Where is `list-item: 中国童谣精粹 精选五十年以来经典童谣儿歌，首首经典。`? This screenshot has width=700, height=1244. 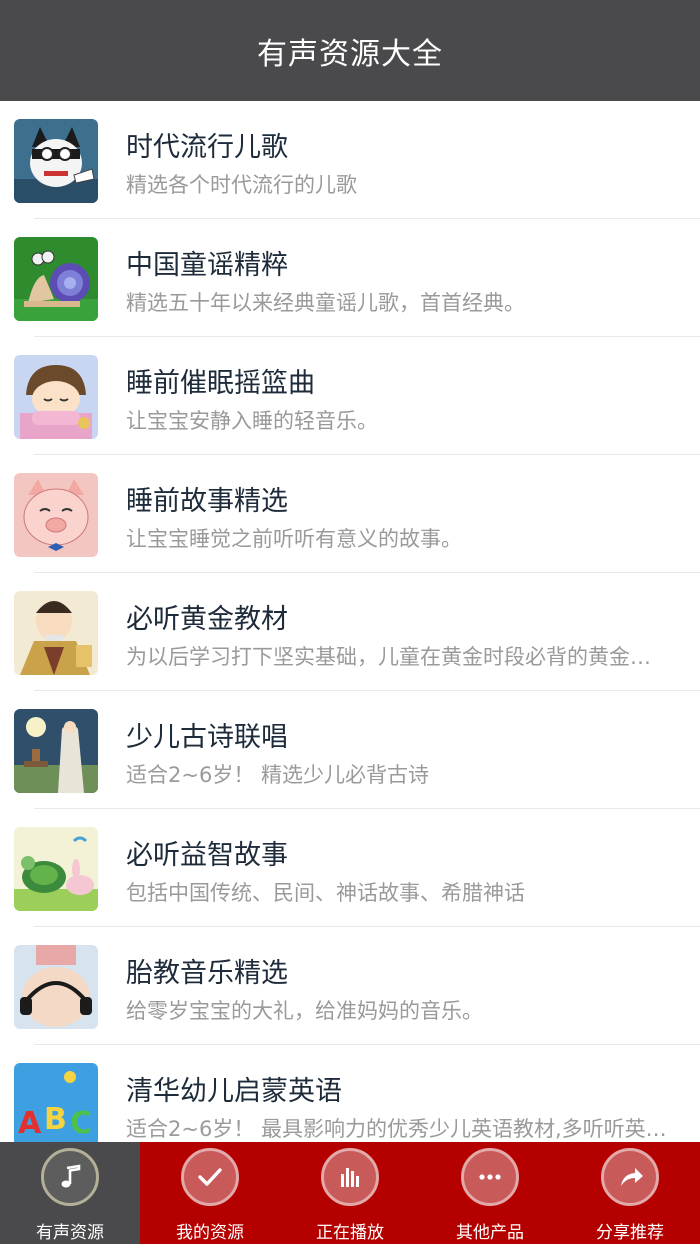
list-item: 中国童谣精粹 精选五十年以来经典童谣儿歌，首首经典。 is located at coordinates (350, 278).